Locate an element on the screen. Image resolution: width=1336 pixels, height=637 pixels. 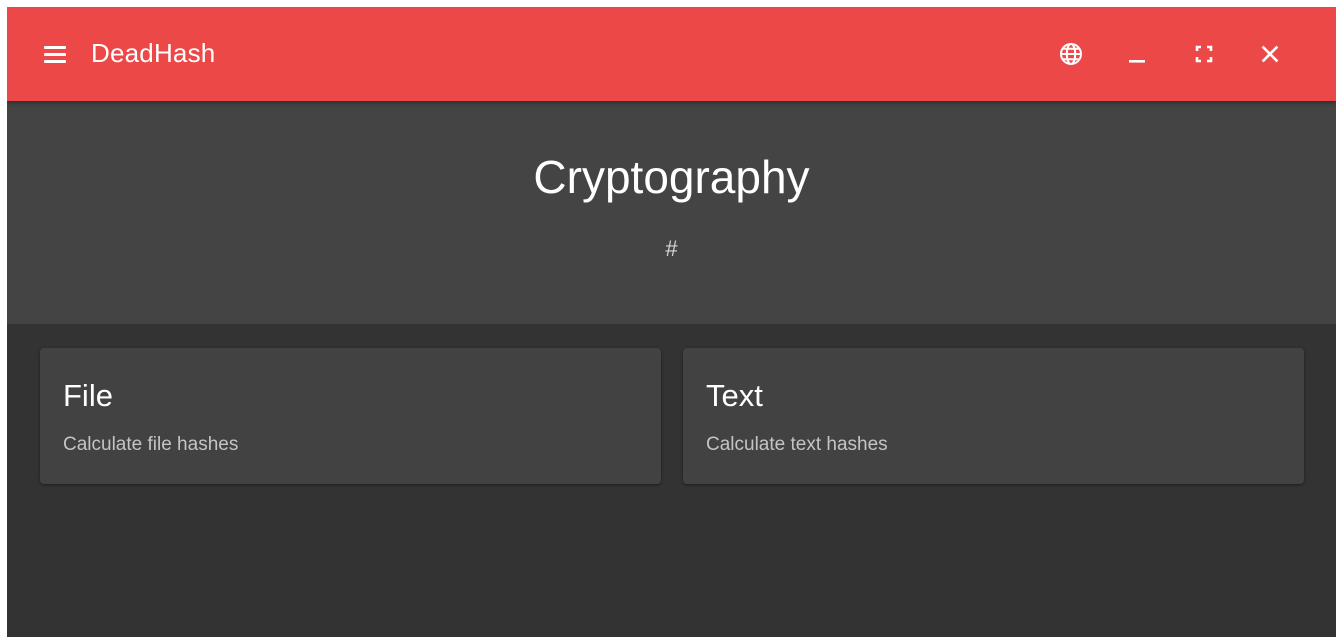
card-title: File is located at coordinates (88, 395).